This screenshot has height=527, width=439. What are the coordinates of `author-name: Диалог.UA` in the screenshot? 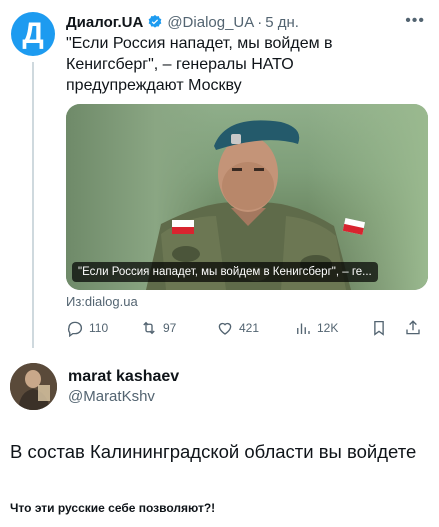 It's located at (104, 22).